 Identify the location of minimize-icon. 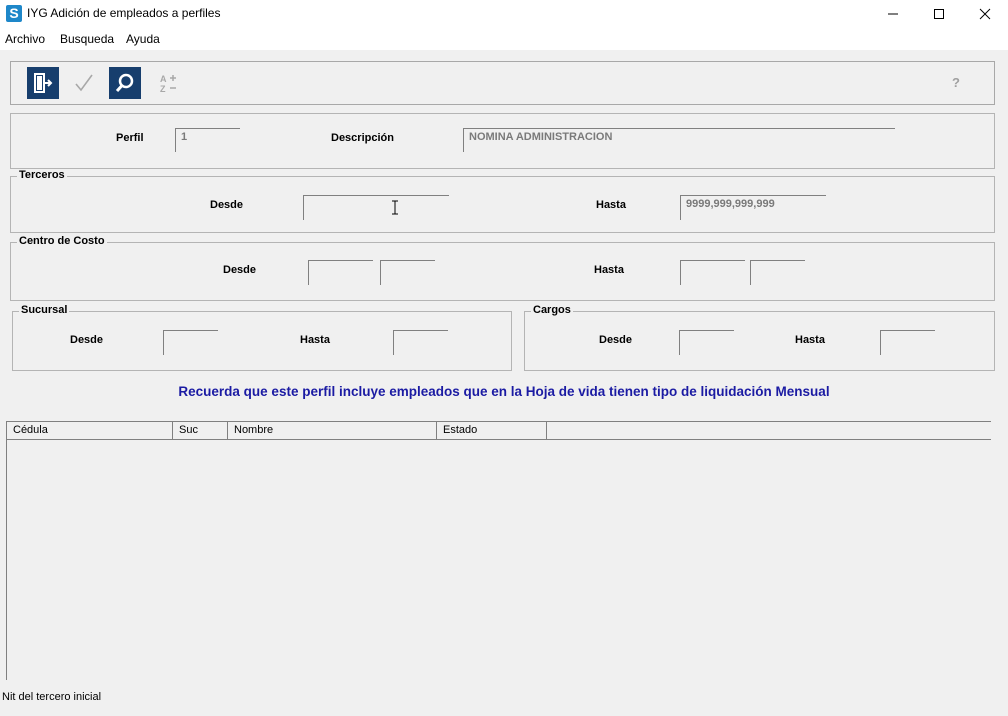
(893, 14).